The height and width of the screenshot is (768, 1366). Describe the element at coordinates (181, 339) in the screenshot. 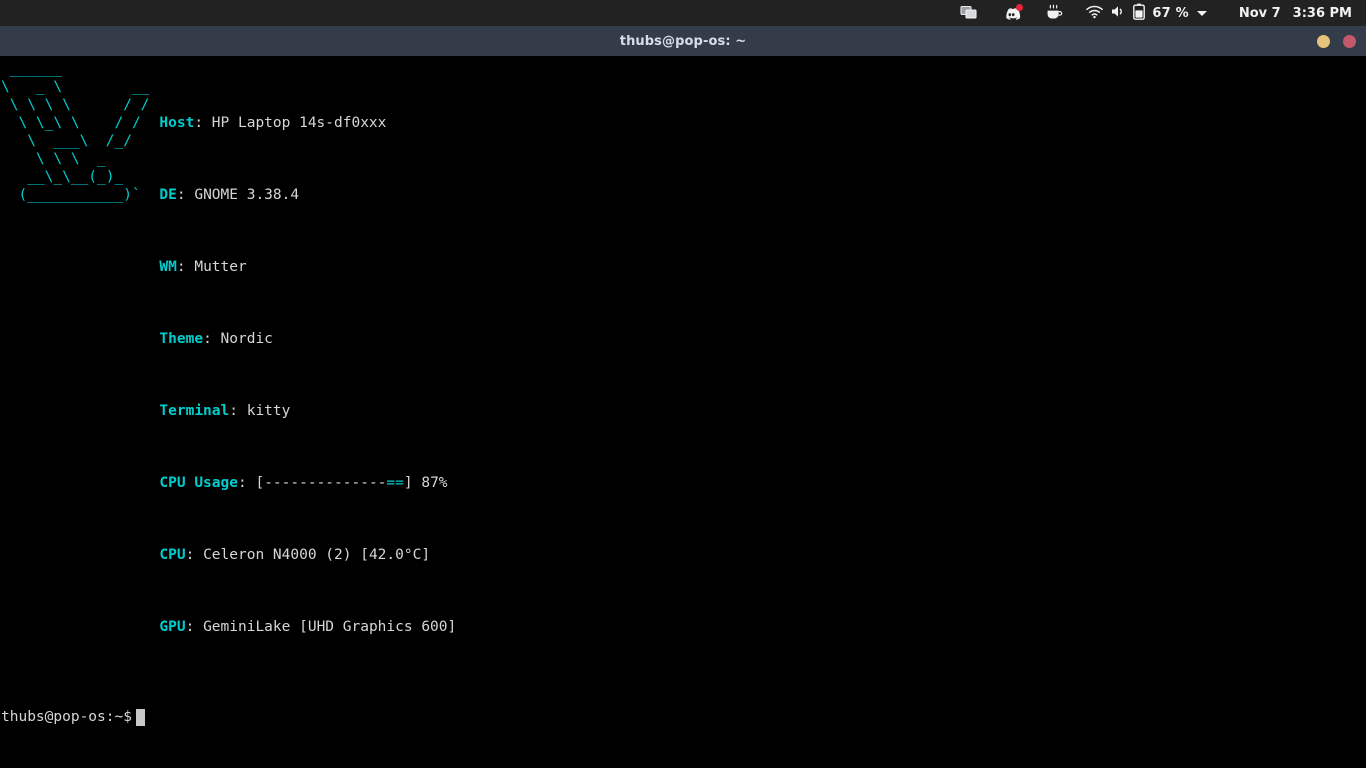

I see `info-key: Theme` at that location.